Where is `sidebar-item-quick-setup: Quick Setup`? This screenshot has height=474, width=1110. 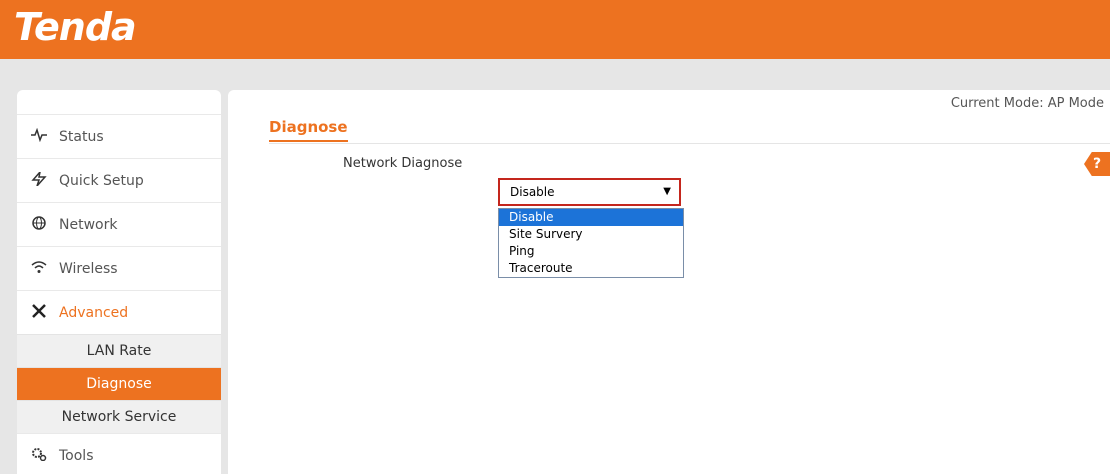
sidebar-item-quick-setup: Quick Setup is located at coordinates (119, 180).